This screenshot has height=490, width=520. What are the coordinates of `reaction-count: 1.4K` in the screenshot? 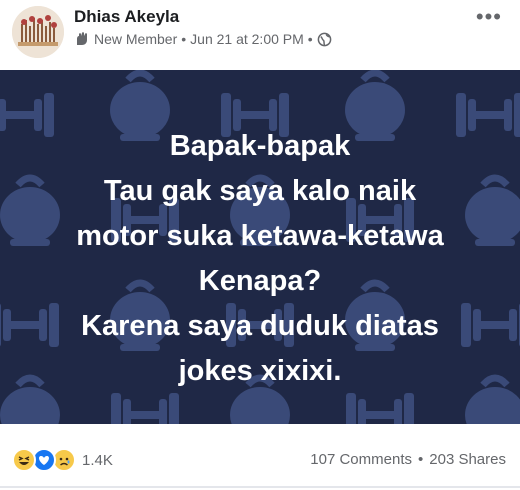 It's located at (97, 460).